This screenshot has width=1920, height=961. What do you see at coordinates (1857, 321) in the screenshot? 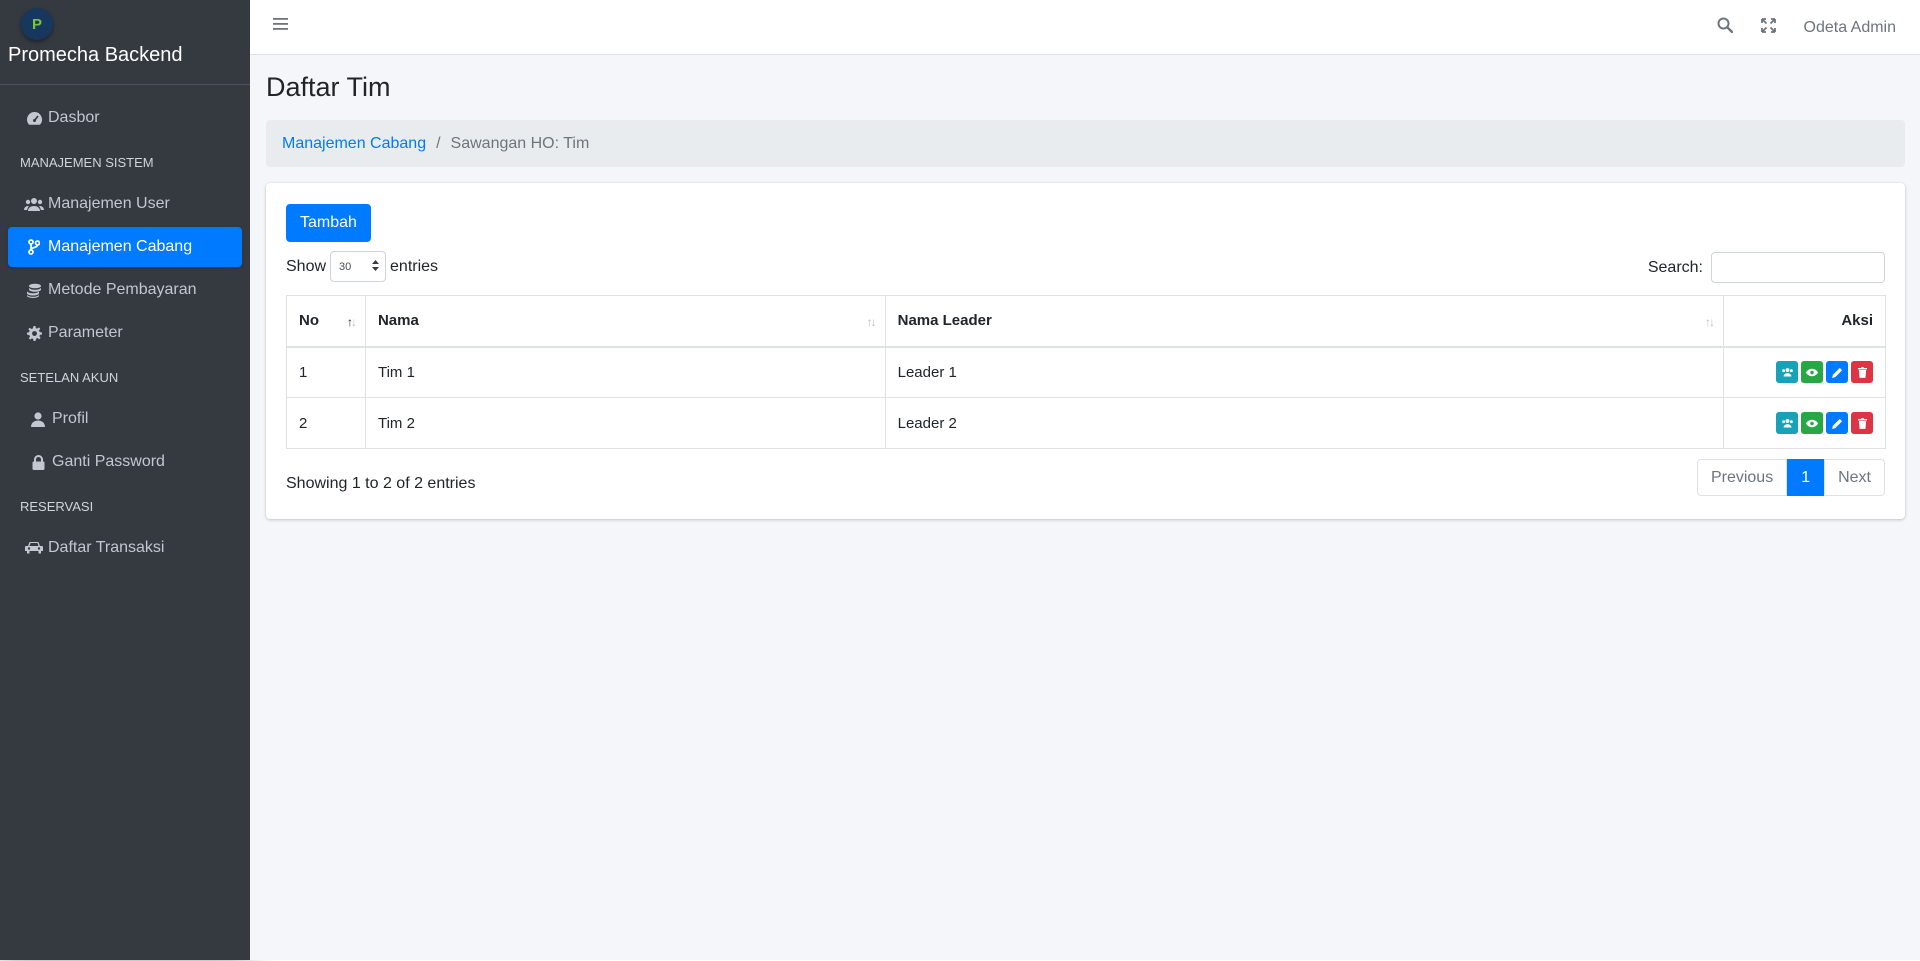
I see `column-header-label: Aksi` at bounding box center [1857, 321].